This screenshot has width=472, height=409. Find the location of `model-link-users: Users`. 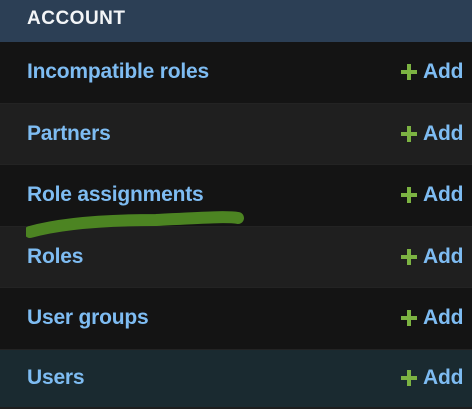

model-link-users: Users is located at coordinates (56, 378).